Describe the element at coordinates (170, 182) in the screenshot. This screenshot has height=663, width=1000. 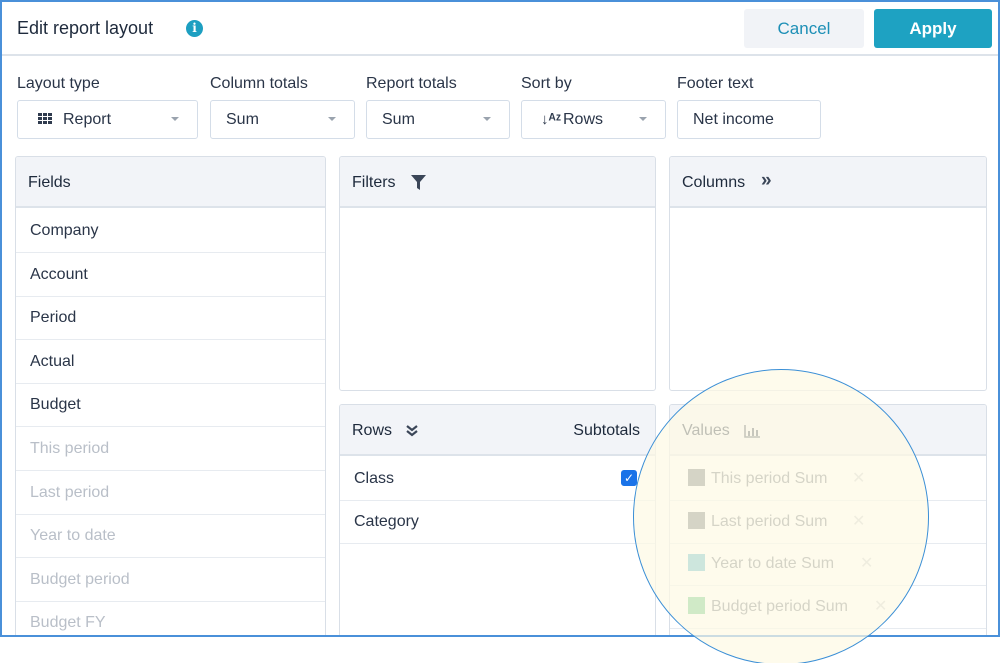
I see `fields-panel-header: Fields` at that location.